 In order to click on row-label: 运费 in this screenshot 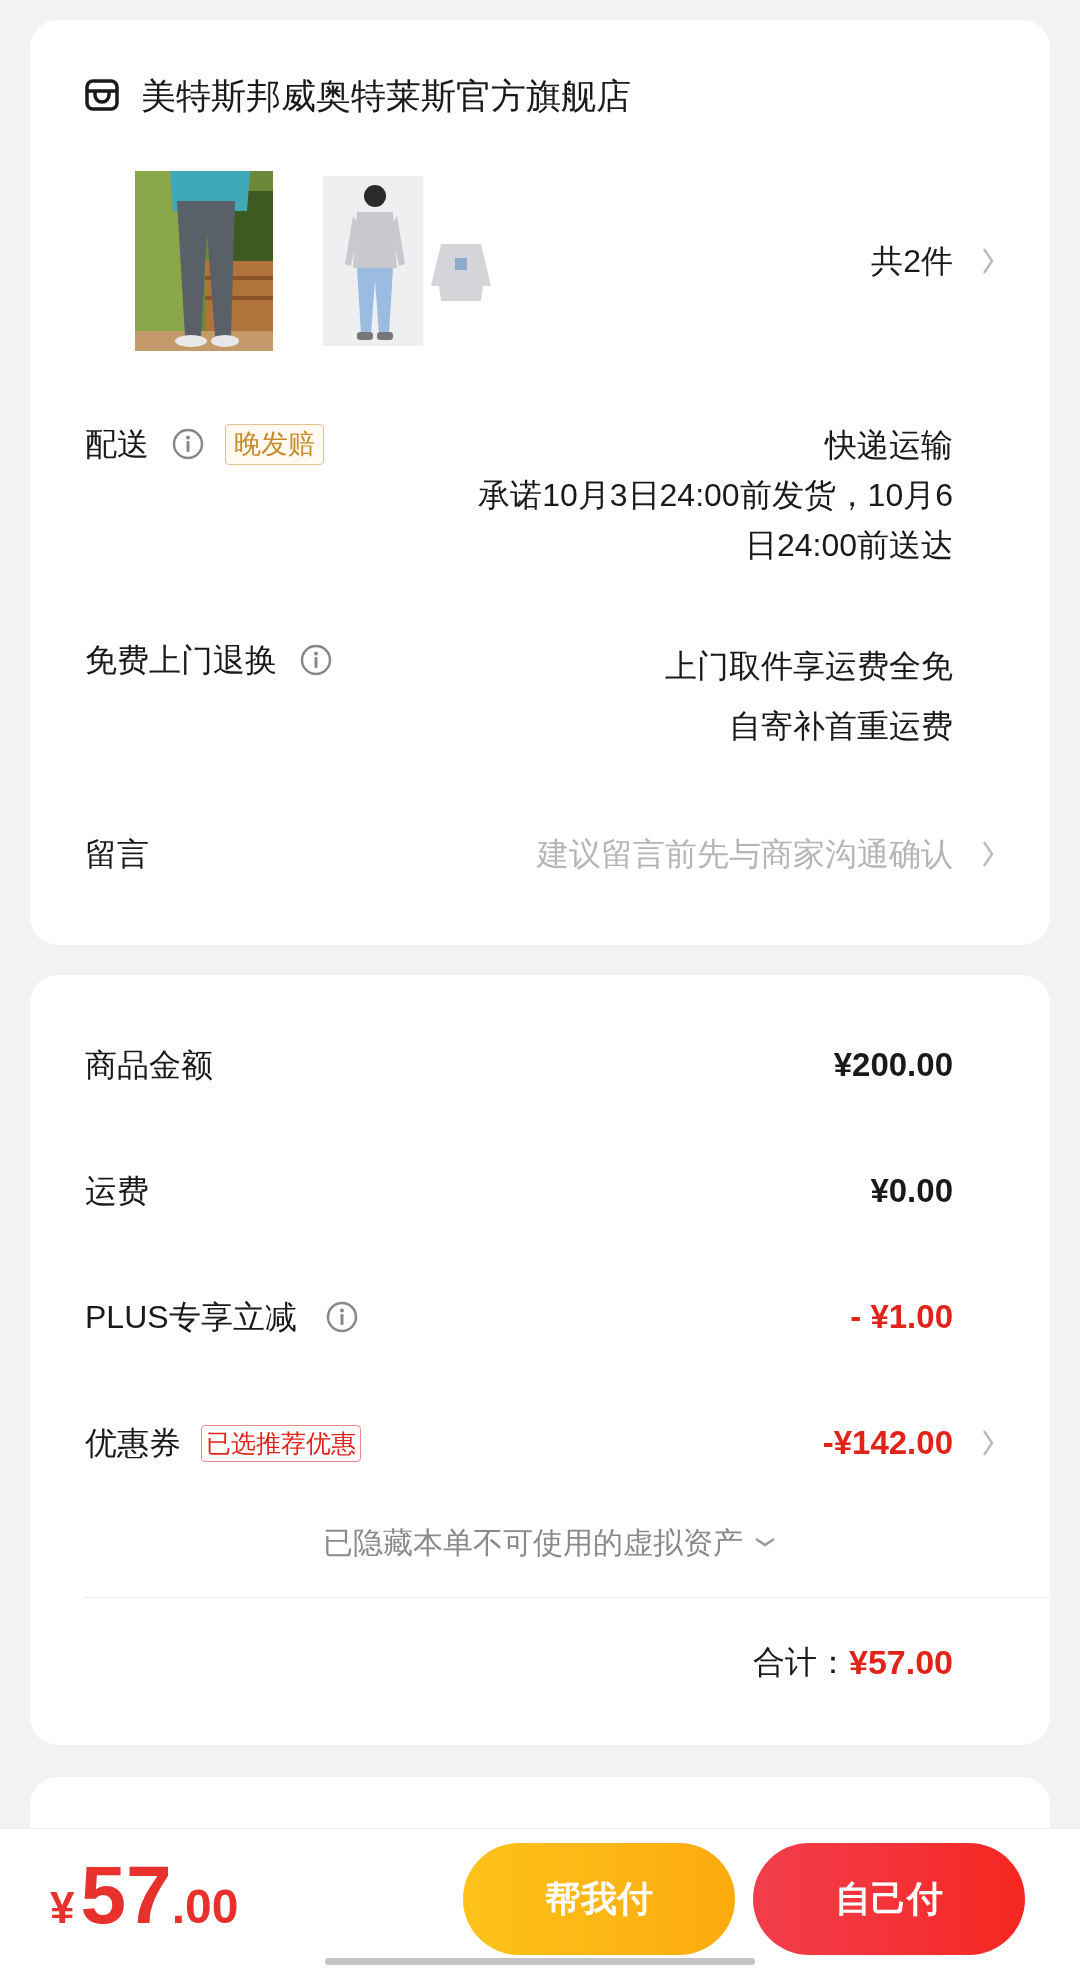, I will do `click(117, 1191)`.